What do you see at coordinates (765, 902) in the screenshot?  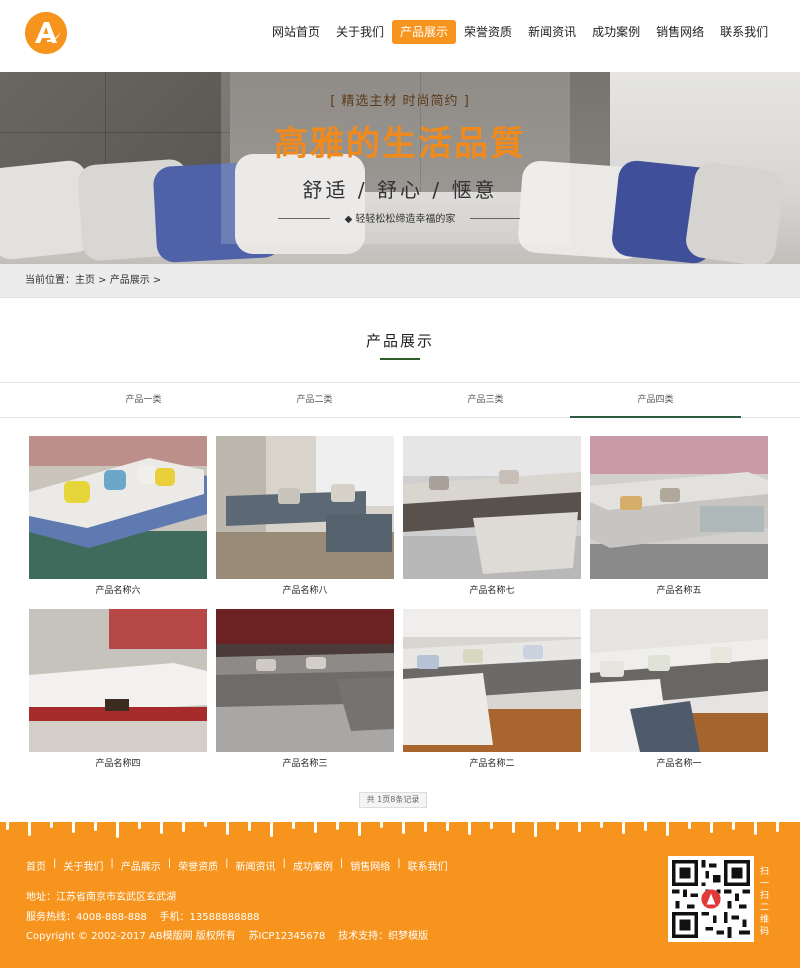 I see `qr-label: 扫一扫二维码` at bounding box center [765, 902].